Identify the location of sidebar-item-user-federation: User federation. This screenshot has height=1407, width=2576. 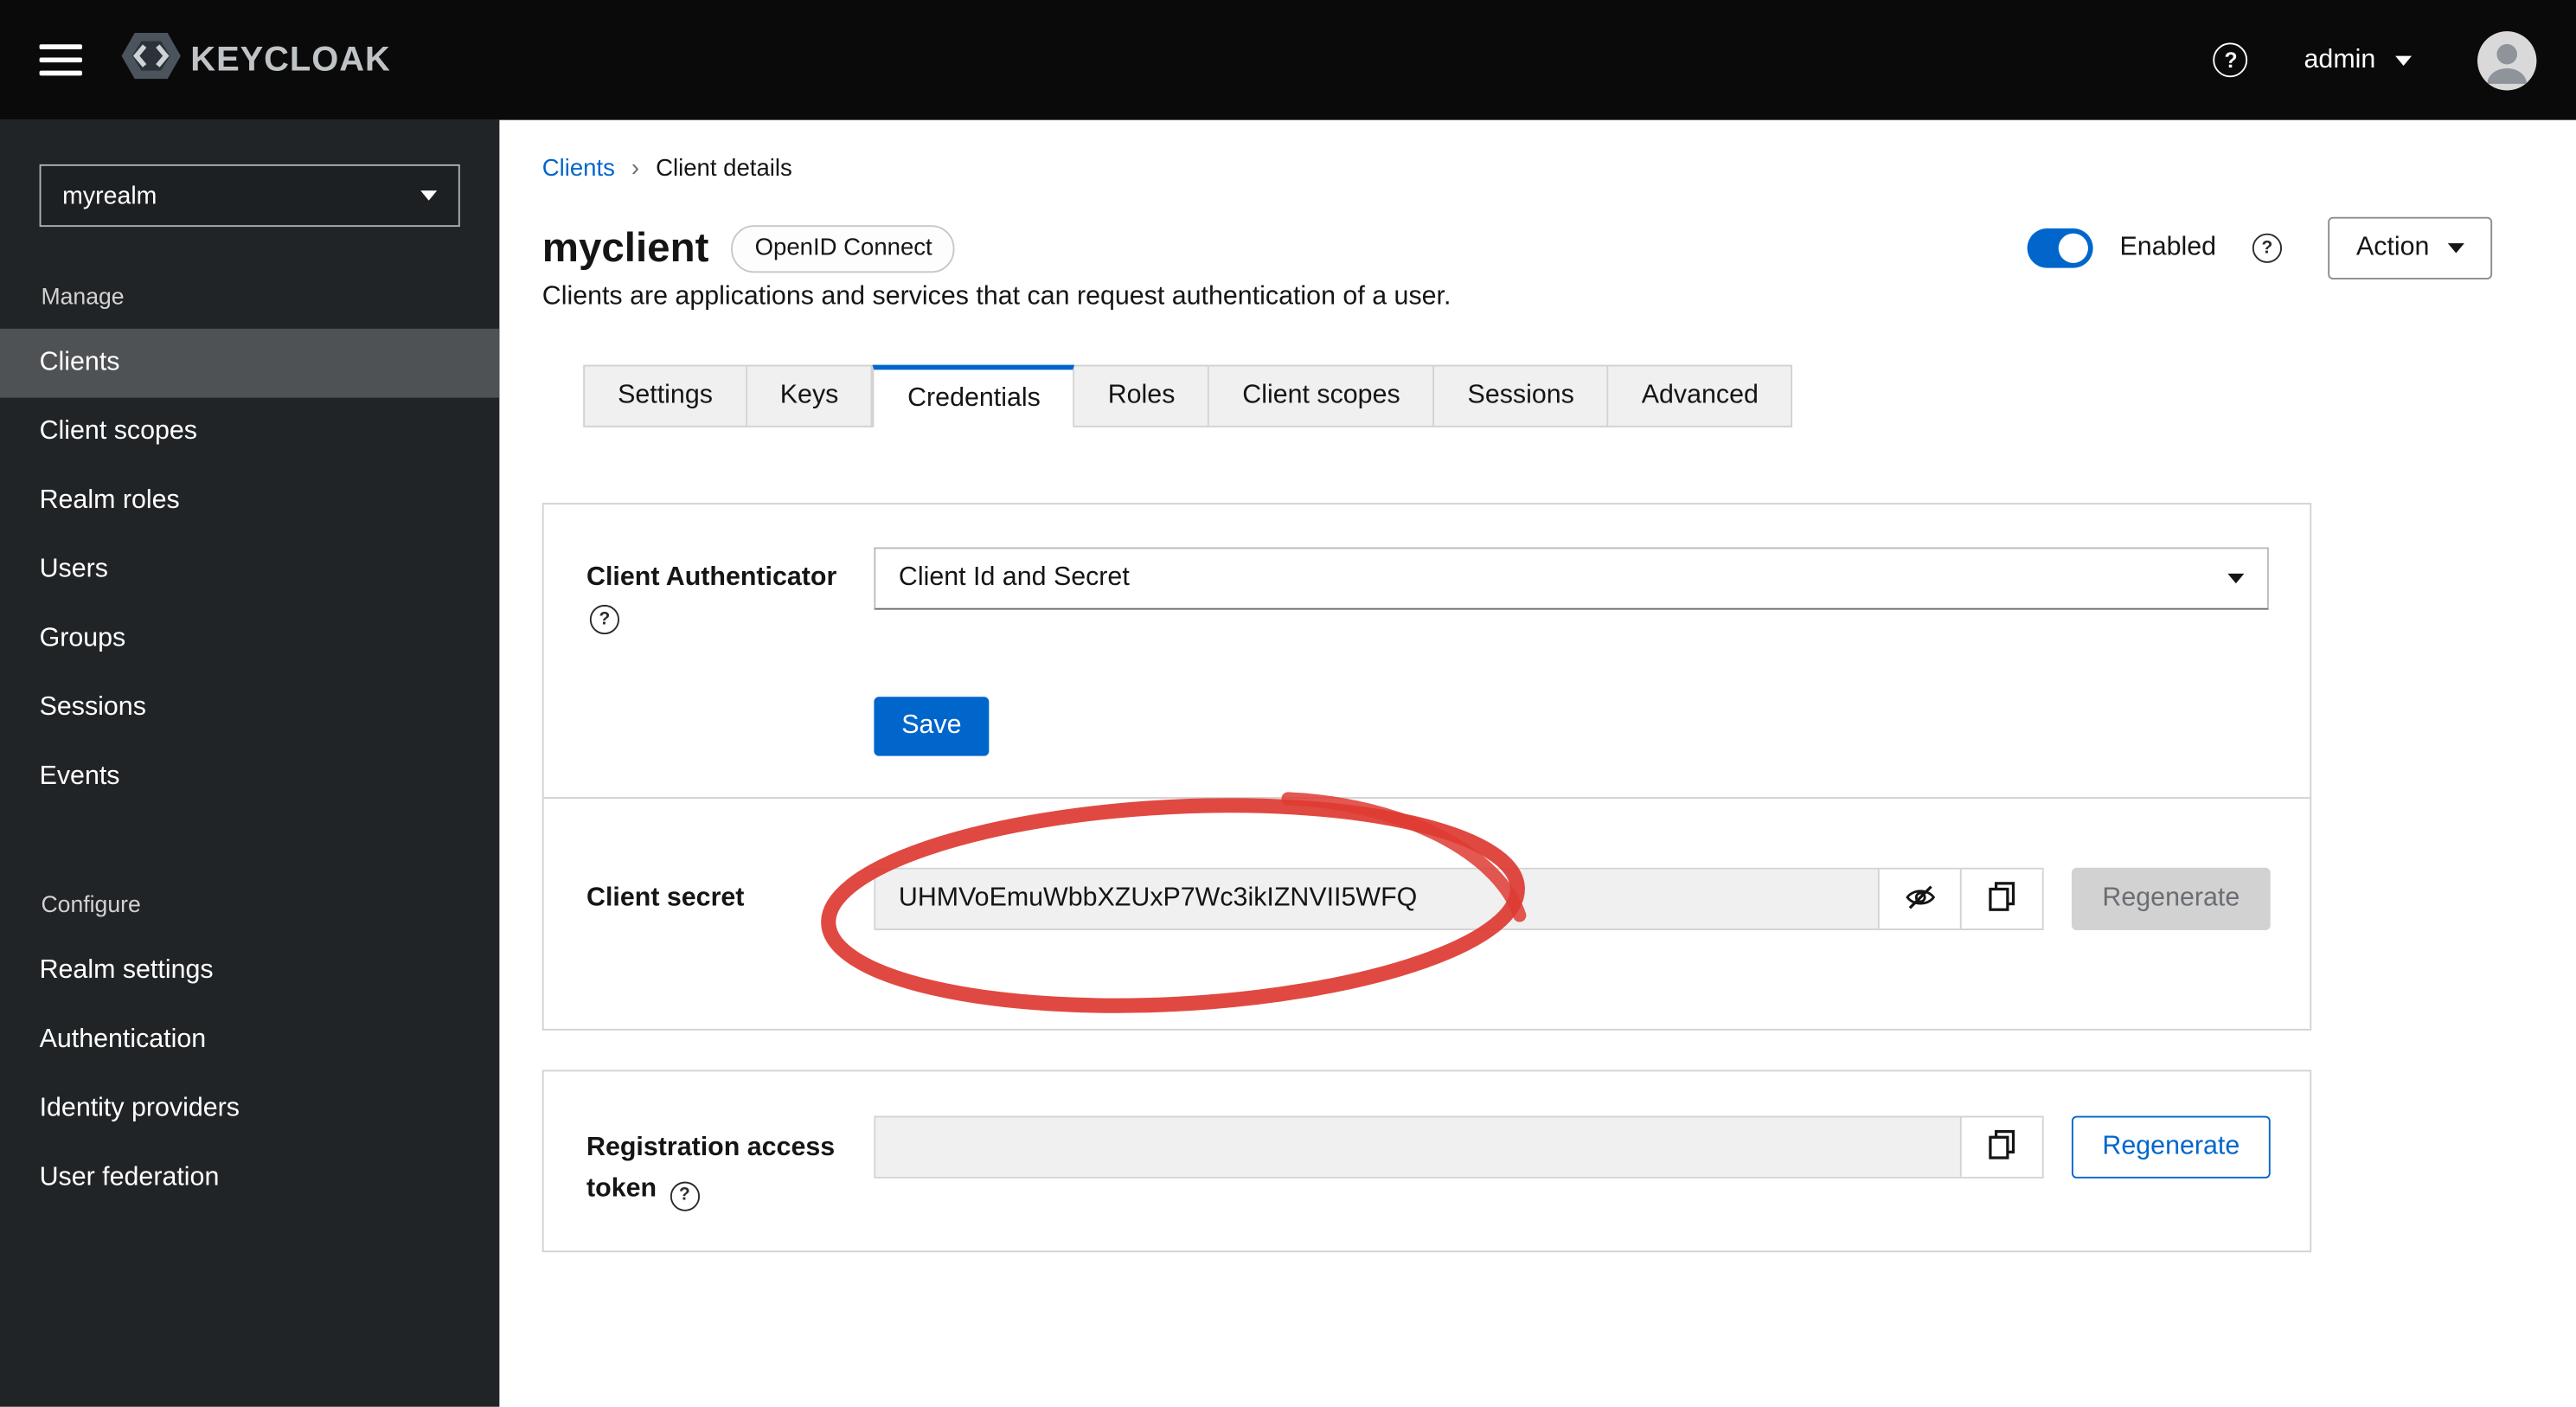
(250, 1178).